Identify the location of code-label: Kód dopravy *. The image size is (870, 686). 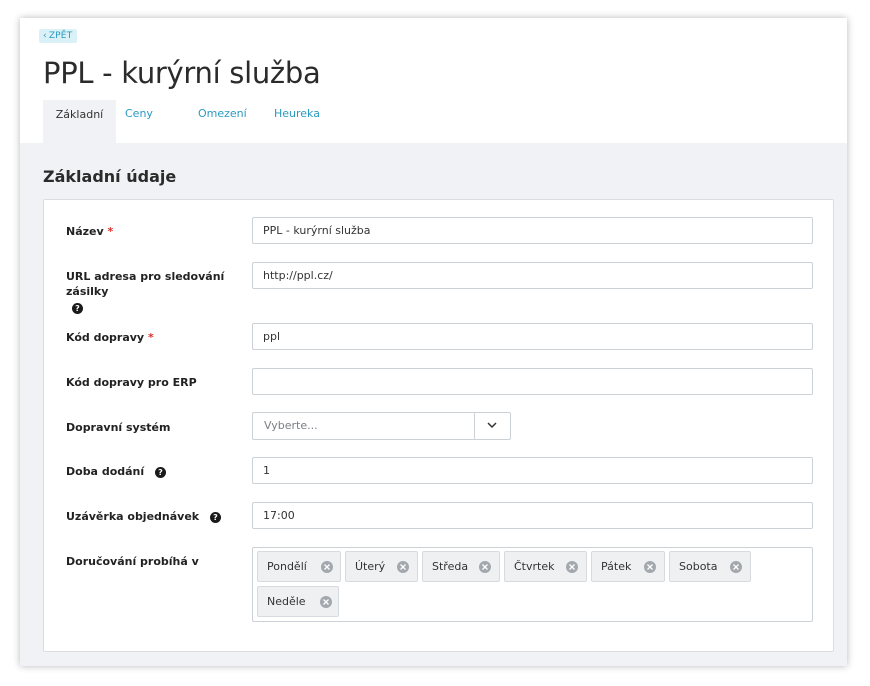
(110, 337).